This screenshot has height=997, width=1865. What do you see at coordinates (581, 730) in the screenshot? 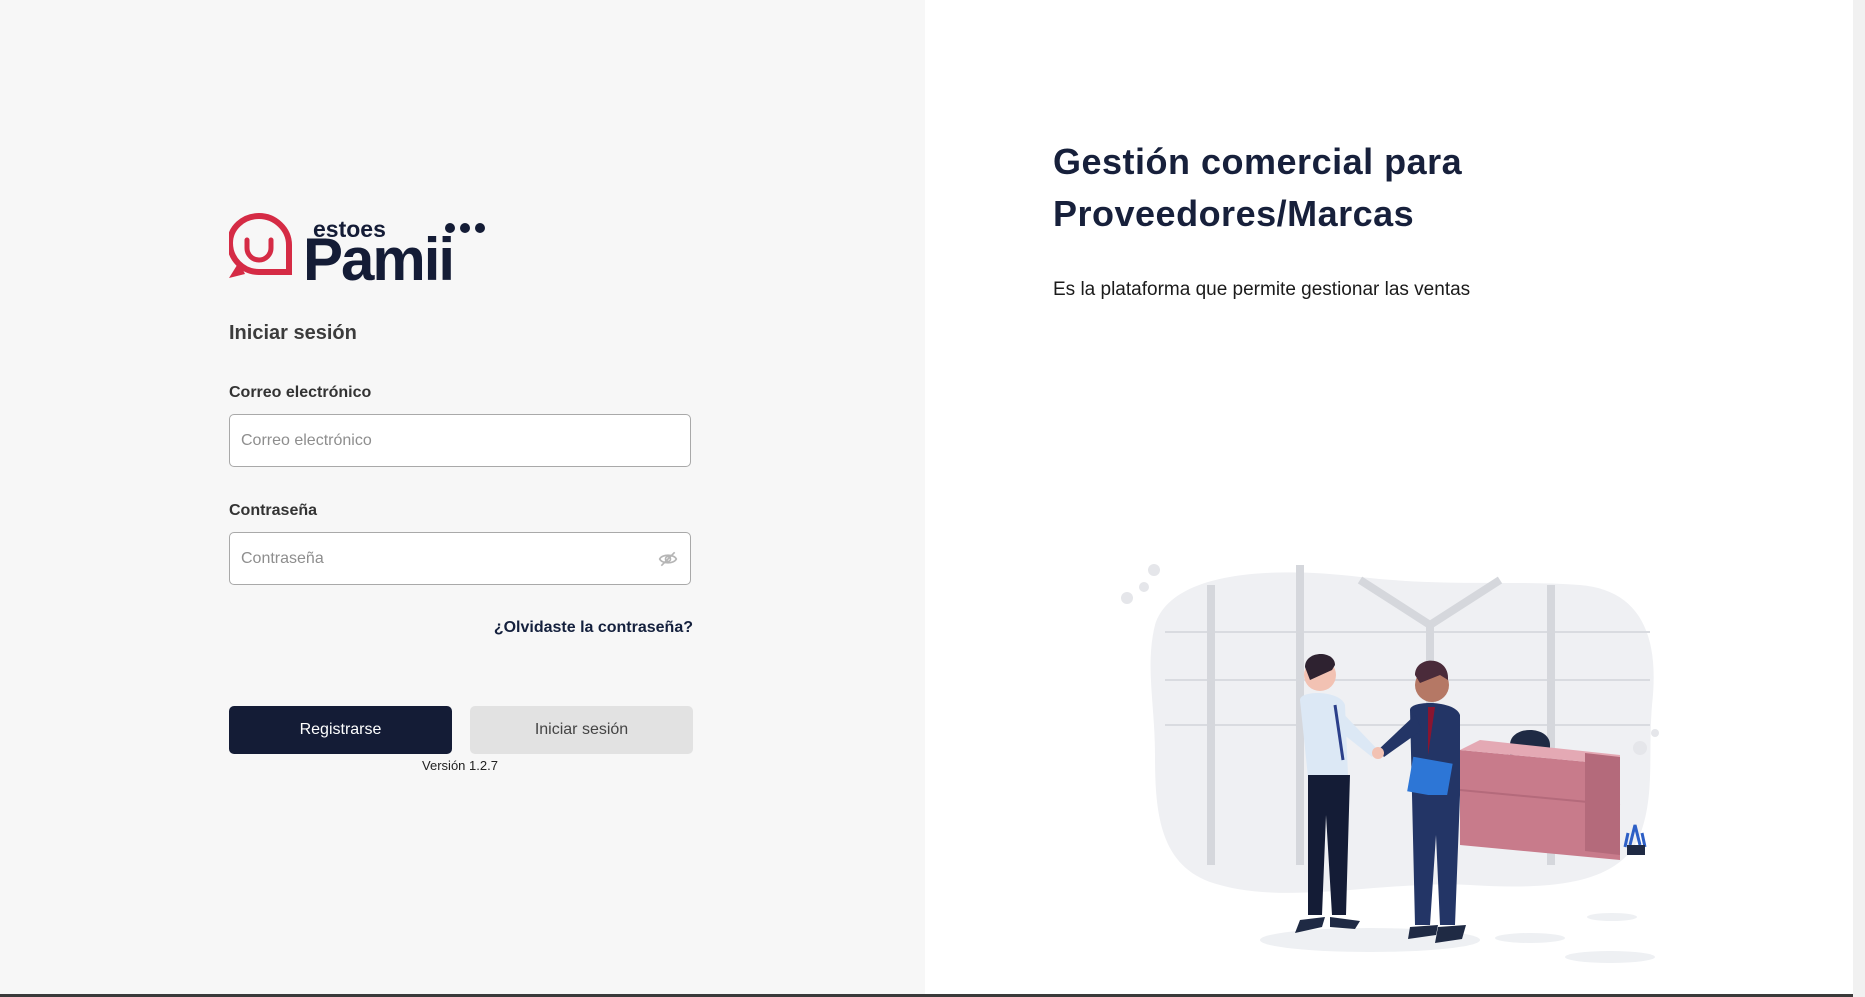
I see `login-button: Iniciar sesión` at bounding box center [581, 730].